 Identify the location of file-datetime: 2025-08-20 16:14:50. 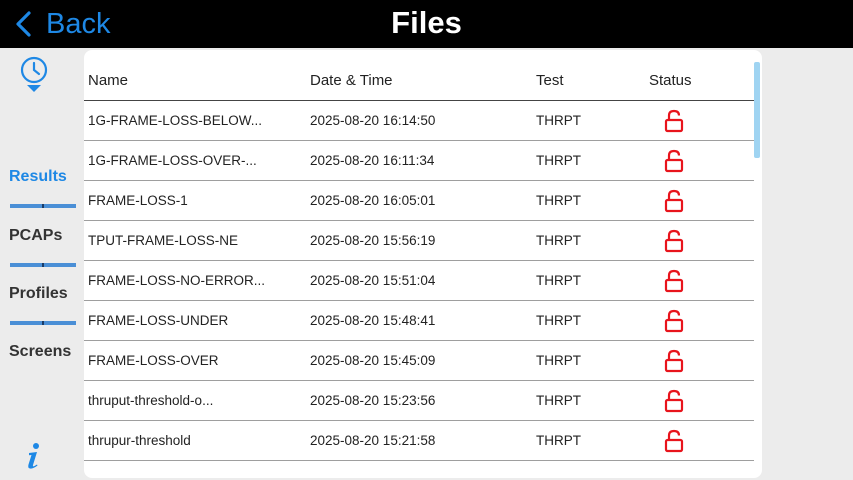
(373, 120).